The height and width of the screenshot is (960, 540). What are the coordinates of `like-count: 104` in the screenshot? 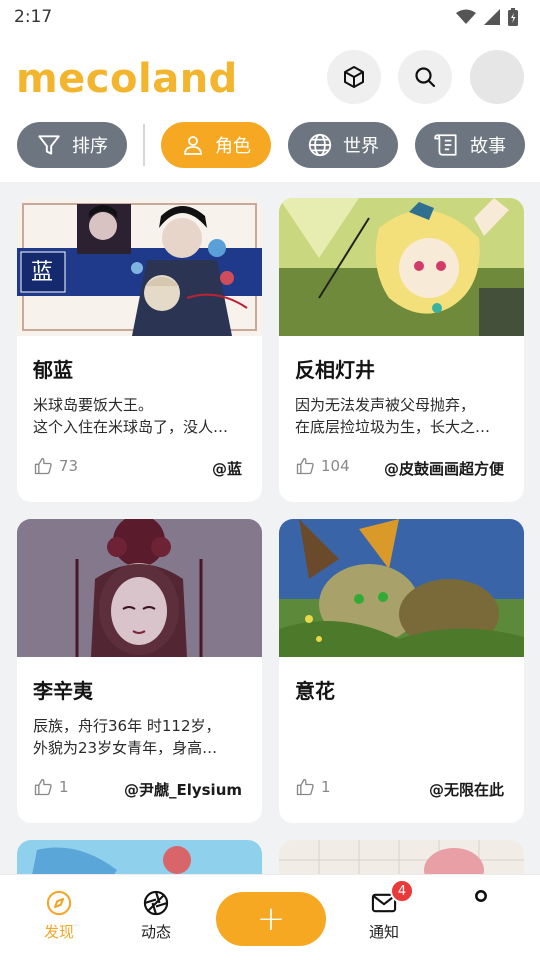 It's located at (335, 466).